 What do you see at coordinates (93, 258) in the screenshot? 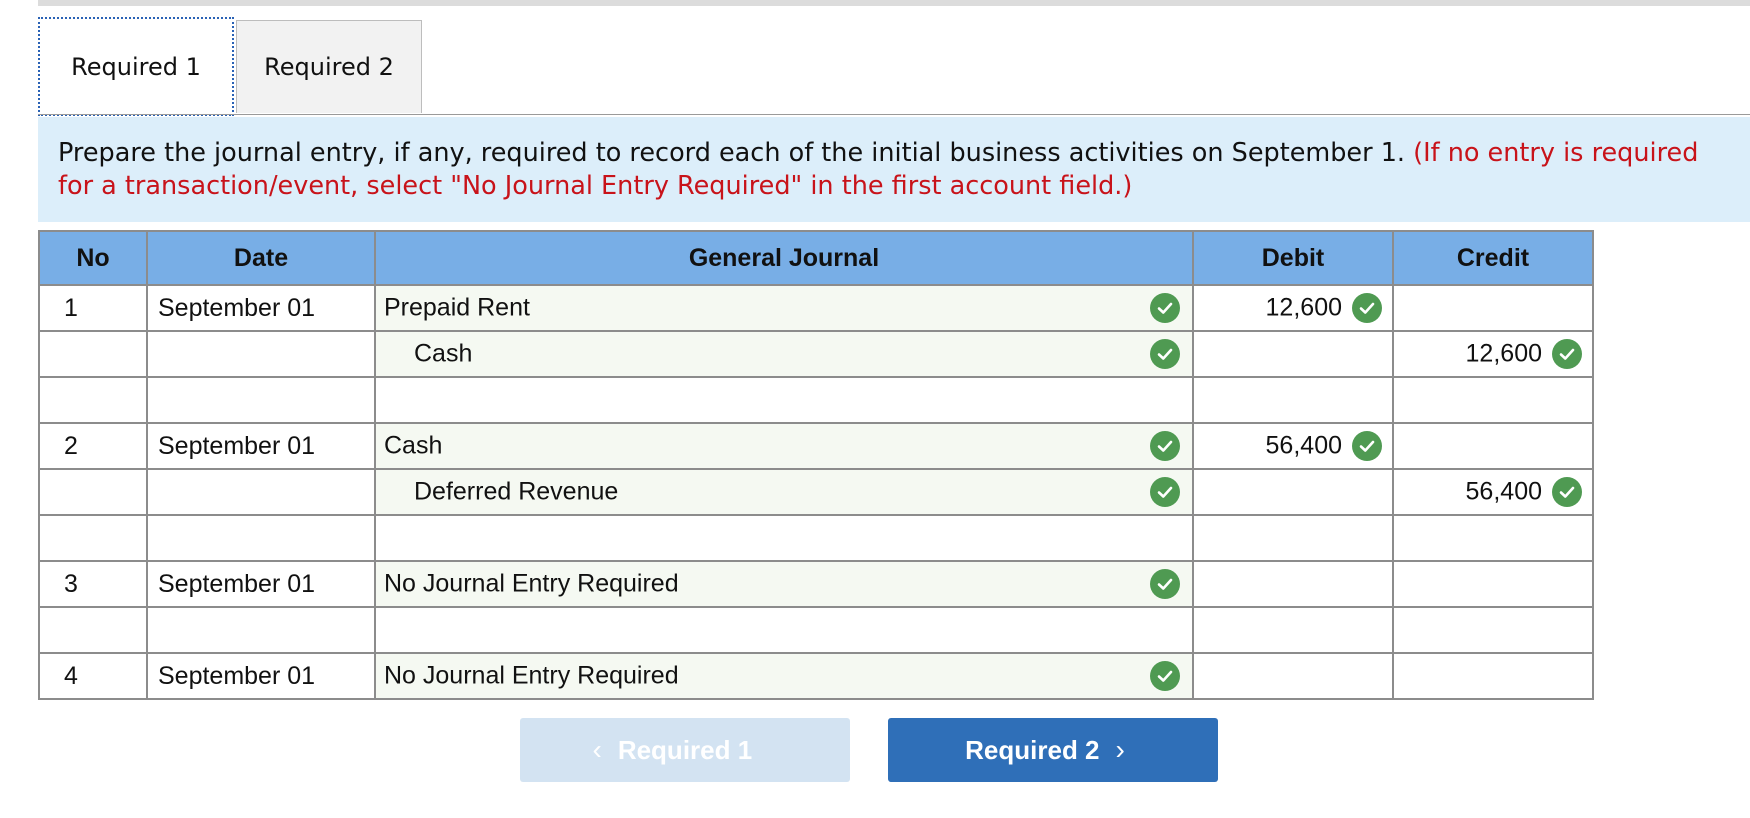
I see `header-no: No` at bounding box center [93, 258].